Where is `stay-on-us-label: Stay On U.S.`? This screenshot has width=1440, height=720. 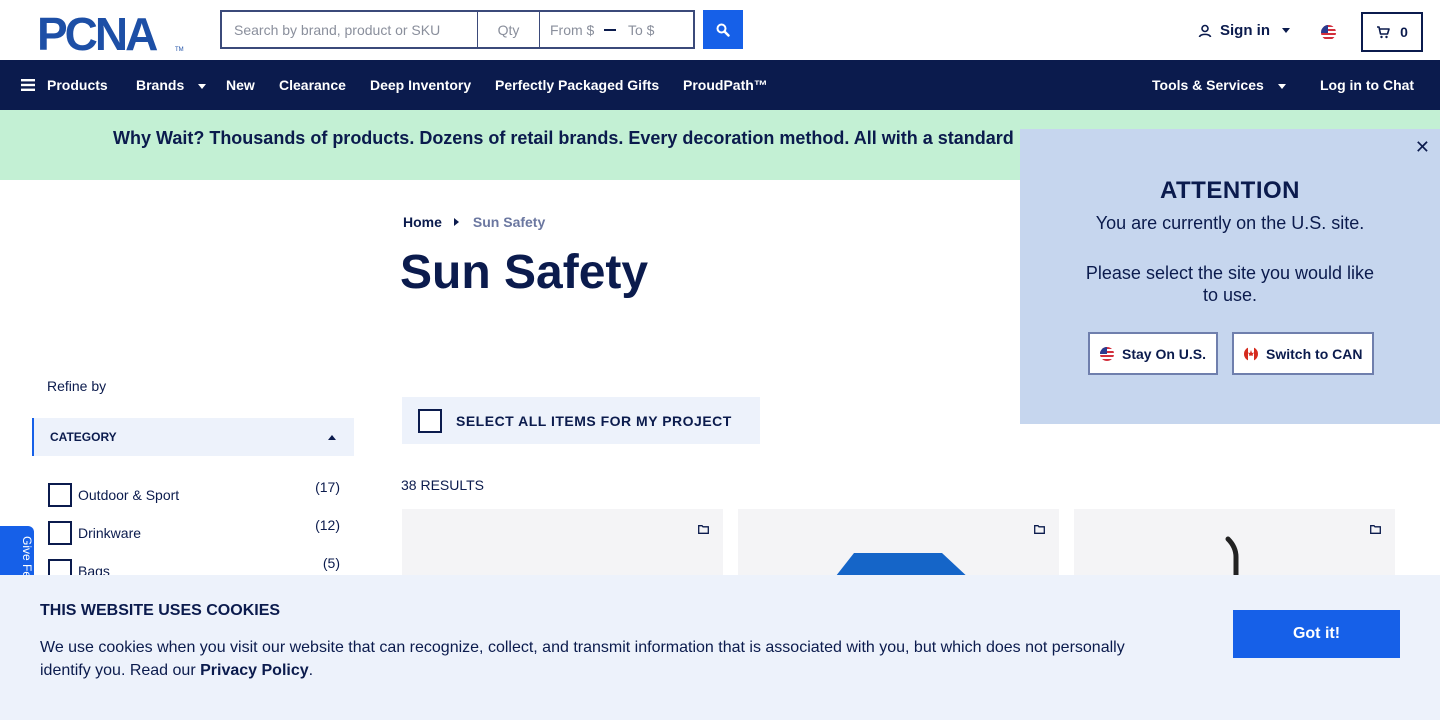
stay-on-us-label: Stay On U.S. is located at coordinates (1164, 353).